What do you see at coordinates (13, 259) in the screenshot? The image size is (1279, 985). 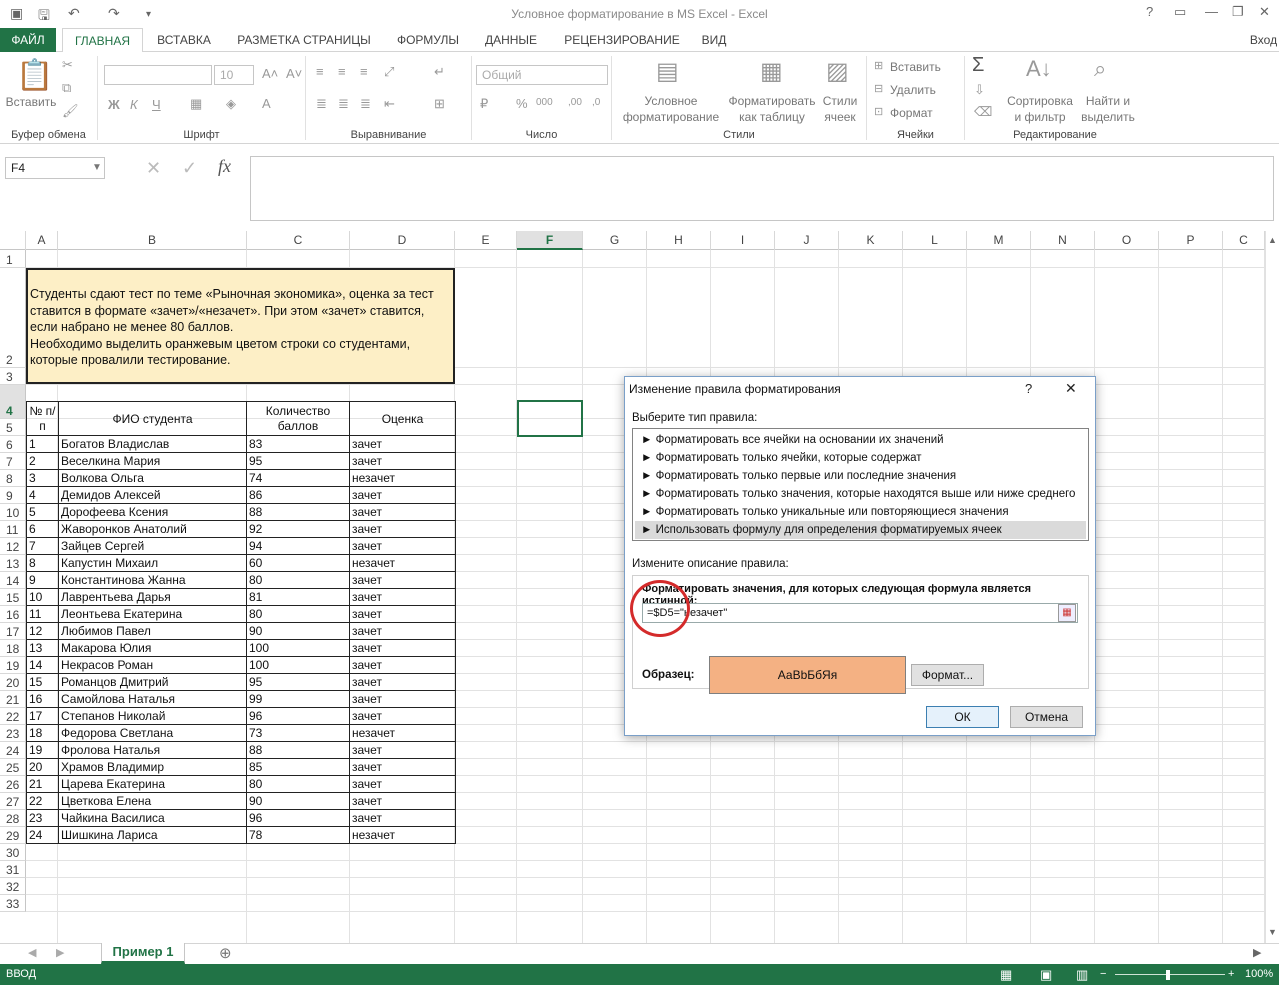 I see `row-header-1: 1` at bounding box center [13, 259].